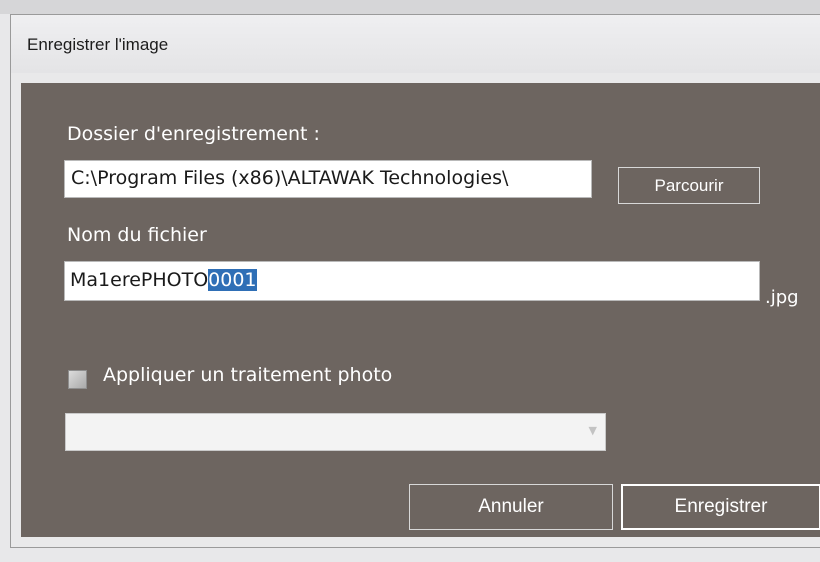  I want to click on processing-checkbox, so click(77, 379).